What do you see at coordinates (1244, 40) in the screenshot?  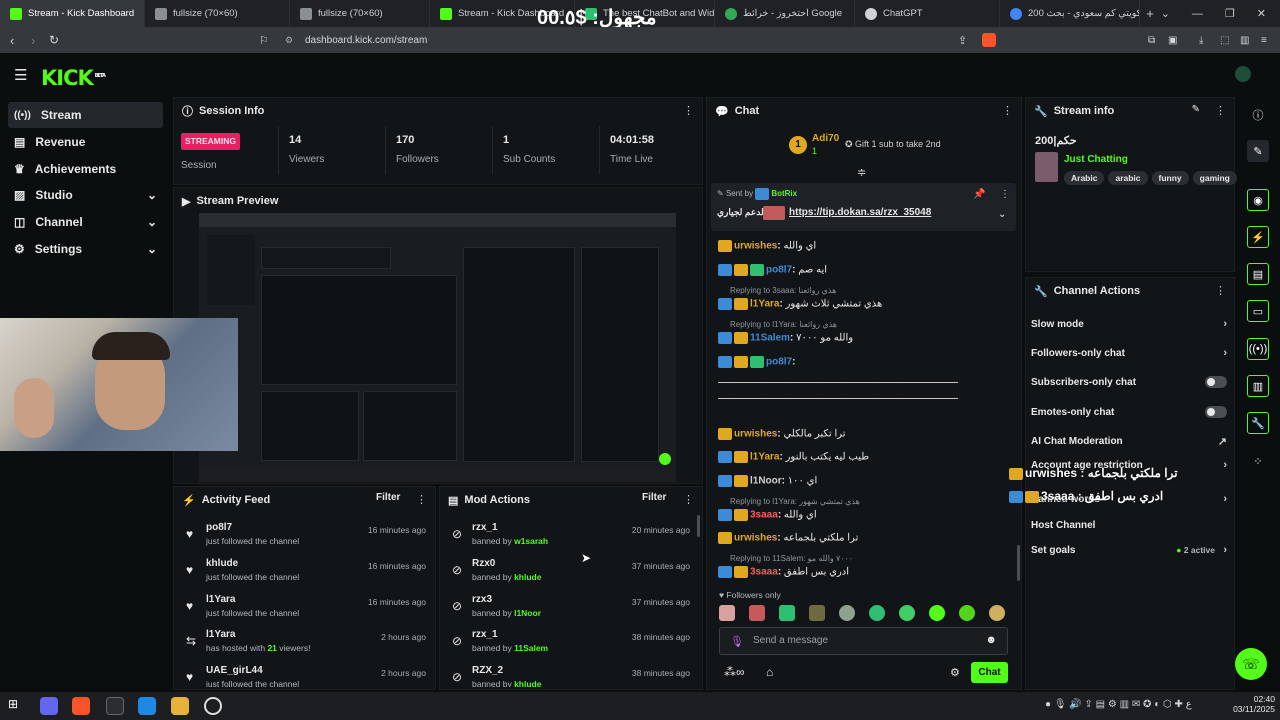 I see `sidebar-toggle-icon: ▥` at bounding box center [1244, 40].